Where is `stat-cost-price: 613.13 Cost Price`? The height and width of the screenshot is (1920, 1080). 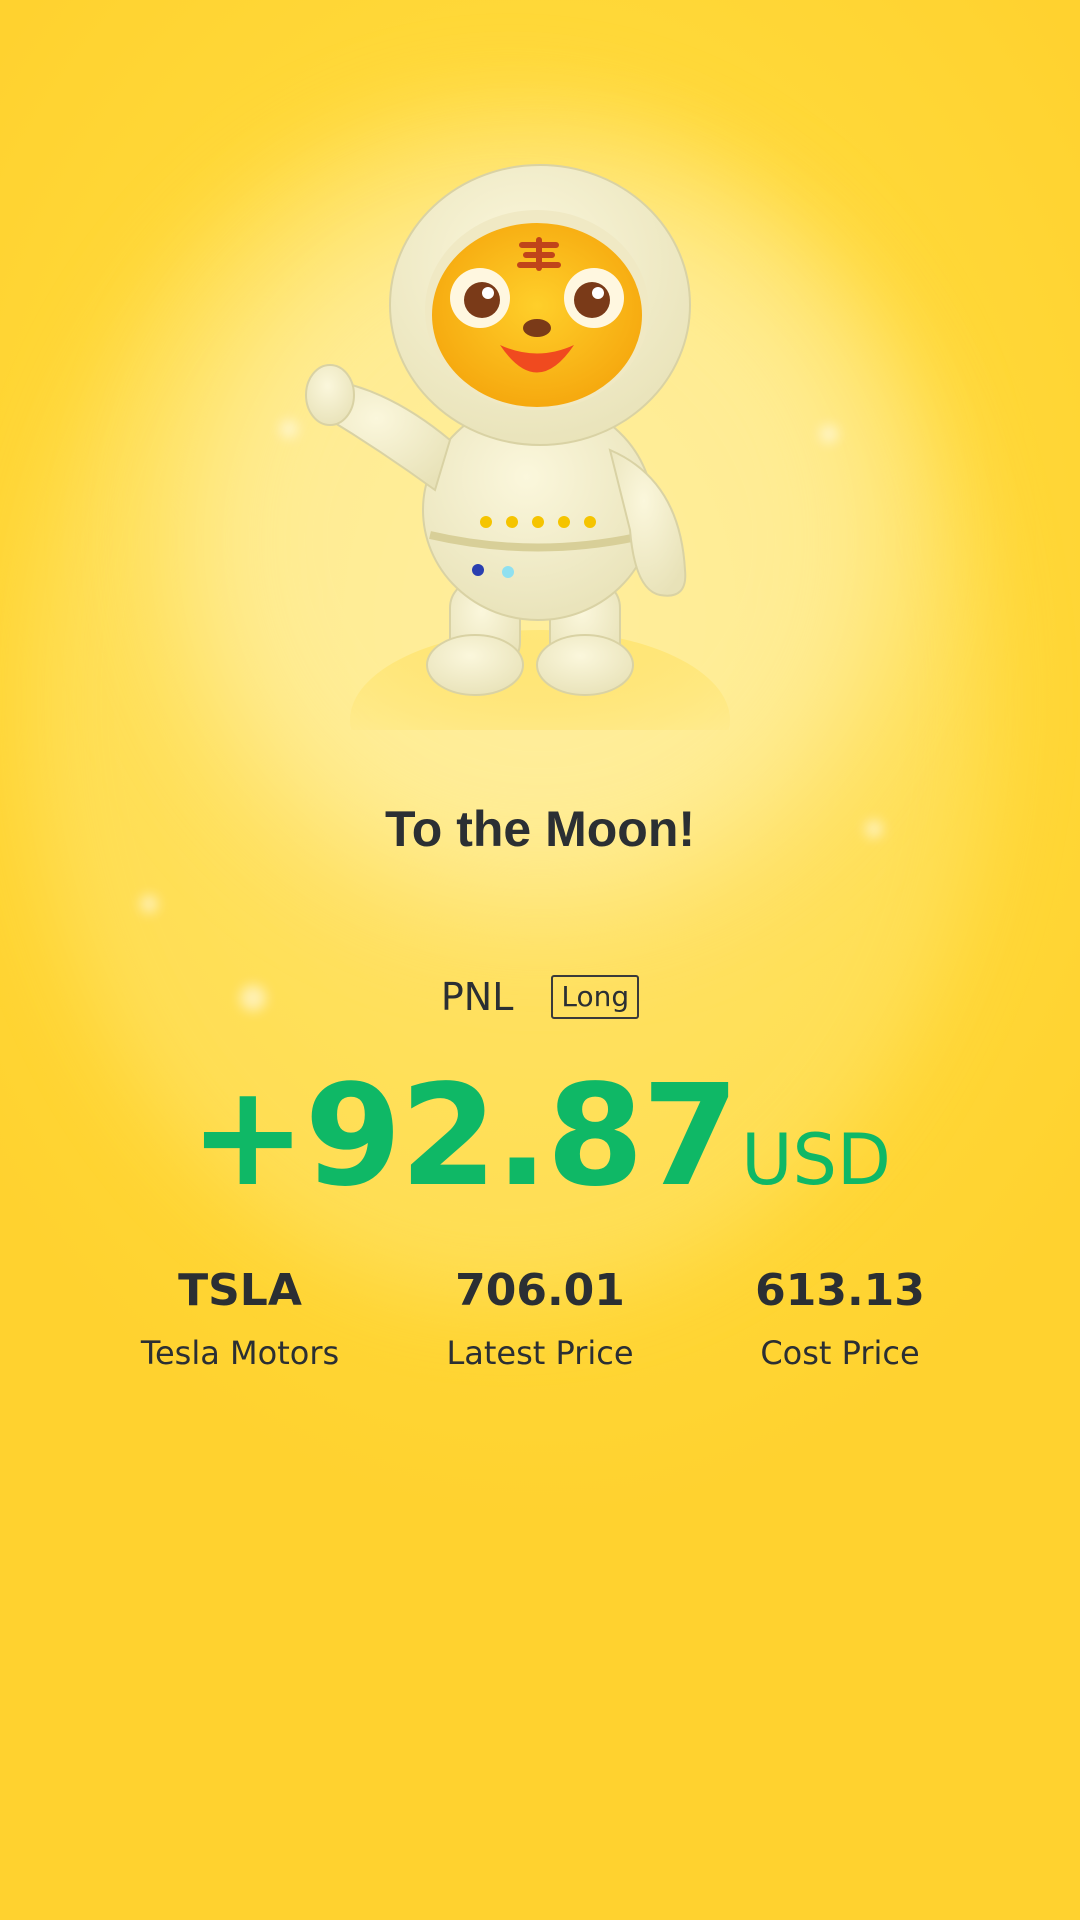
stat-cost-price: 613.13 Cost Price is located at coordinates (840, 1318).